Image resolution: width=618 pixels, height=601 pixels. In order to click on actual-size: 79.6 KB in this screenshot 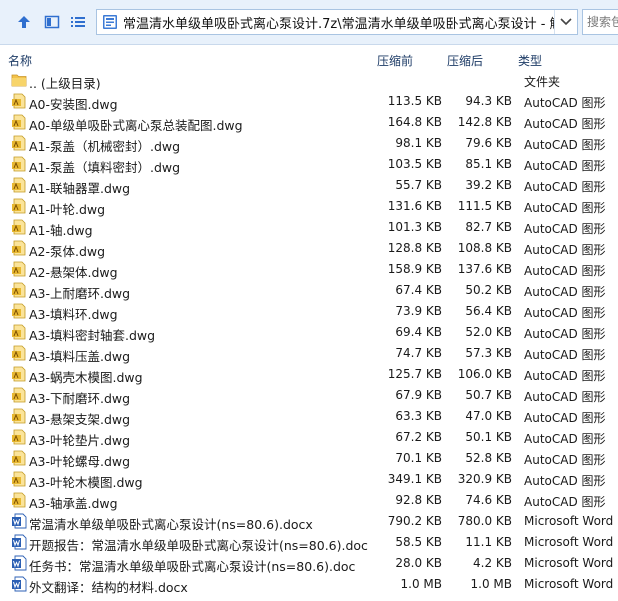, I will do `click(488, 143)`.